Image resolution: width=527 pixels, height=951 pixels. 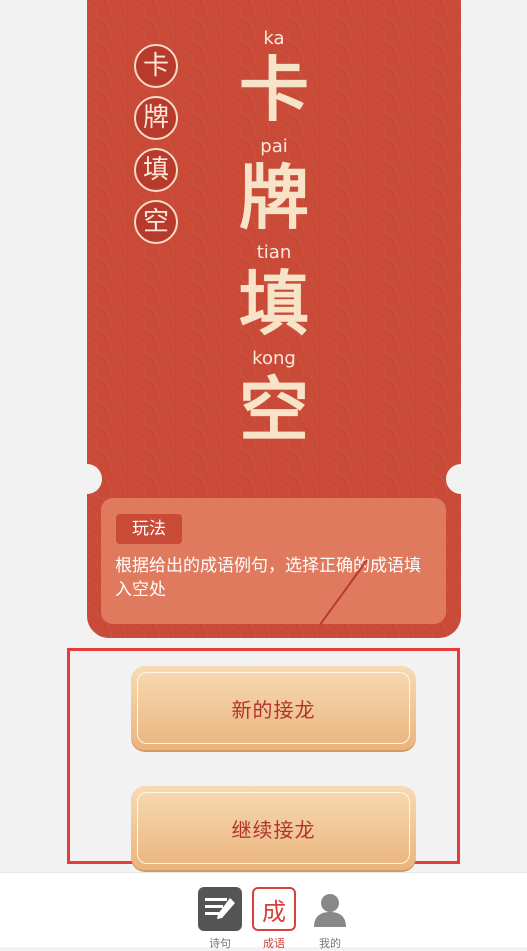 I want to click on tab-idioms: 成 成语, so click(x=274, y=919).